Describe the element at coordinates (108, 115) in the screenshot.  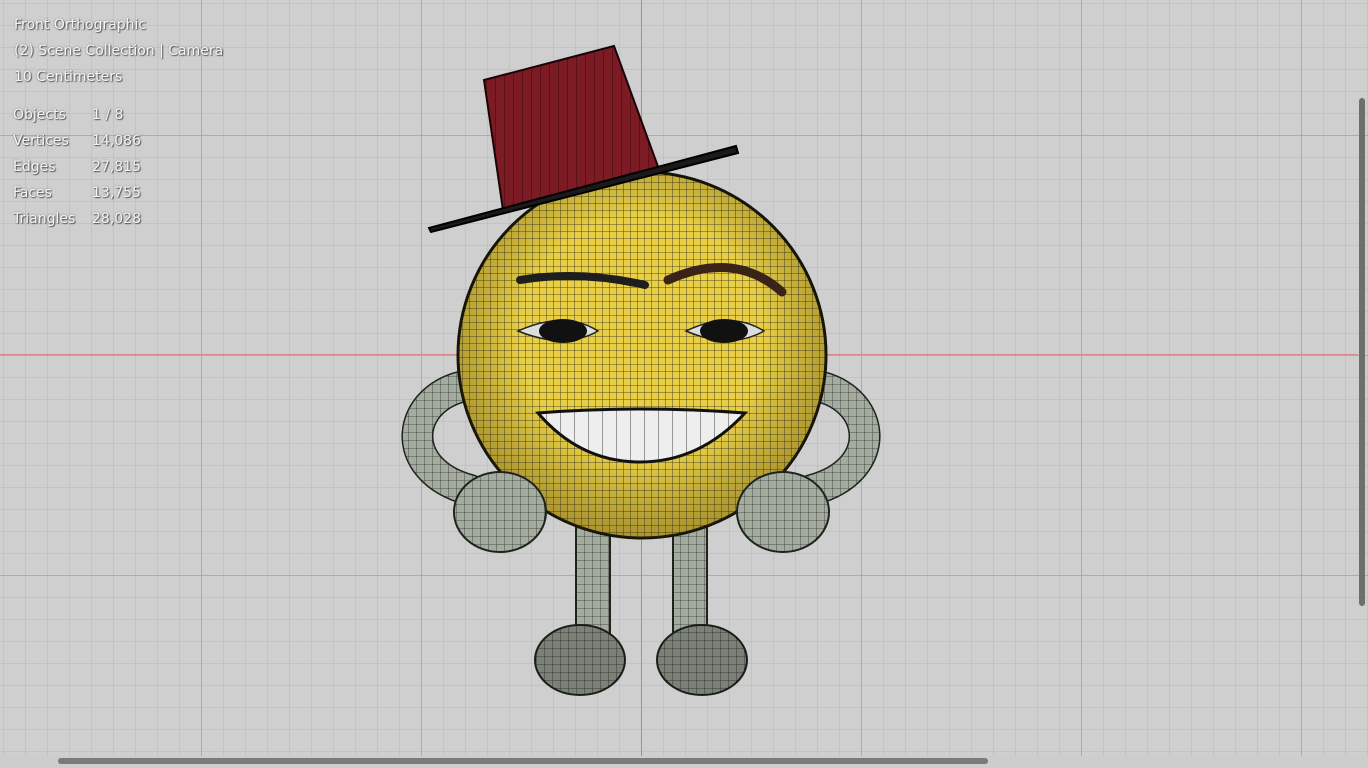
I see `stat-value: 1 / 8` at that location.